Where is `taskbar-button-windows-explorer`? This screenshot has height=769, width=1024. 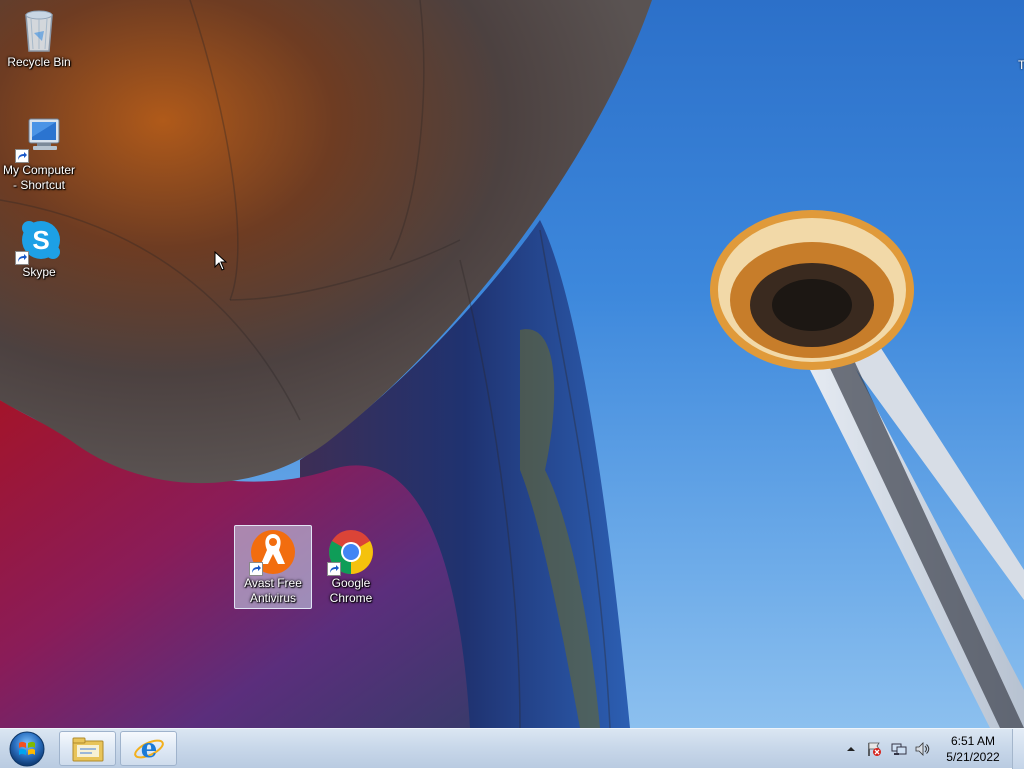
taskbar-button-windows-explorer is located at coordinates (87, 748).